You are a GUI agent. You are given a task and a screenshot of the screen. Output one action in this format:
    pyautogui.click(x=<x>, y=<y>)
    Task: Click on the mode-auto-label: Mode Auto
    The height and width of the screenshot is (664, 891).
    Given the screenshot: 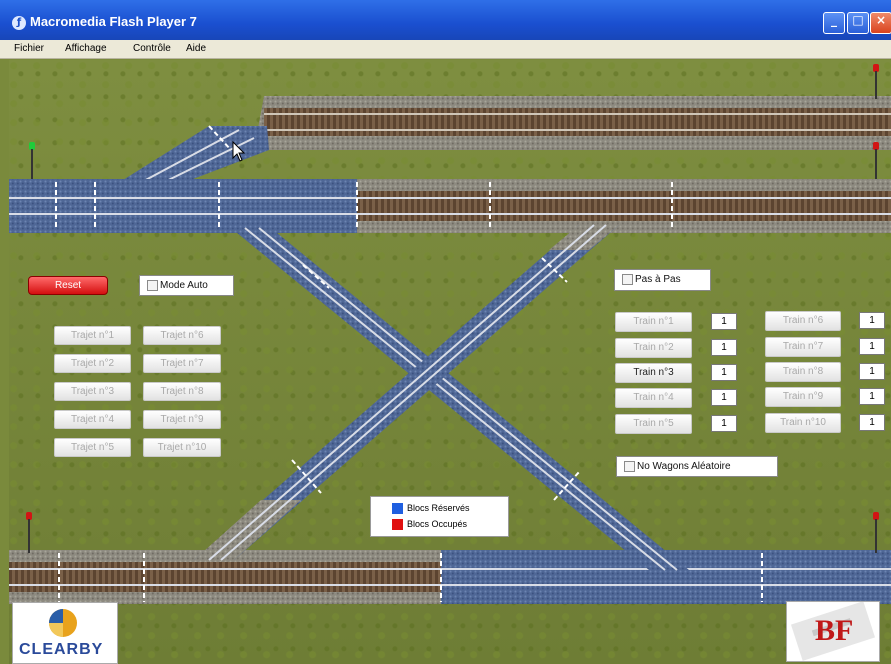 What is the action you would take?
    pyautogui.click(x=184, y=285)
    